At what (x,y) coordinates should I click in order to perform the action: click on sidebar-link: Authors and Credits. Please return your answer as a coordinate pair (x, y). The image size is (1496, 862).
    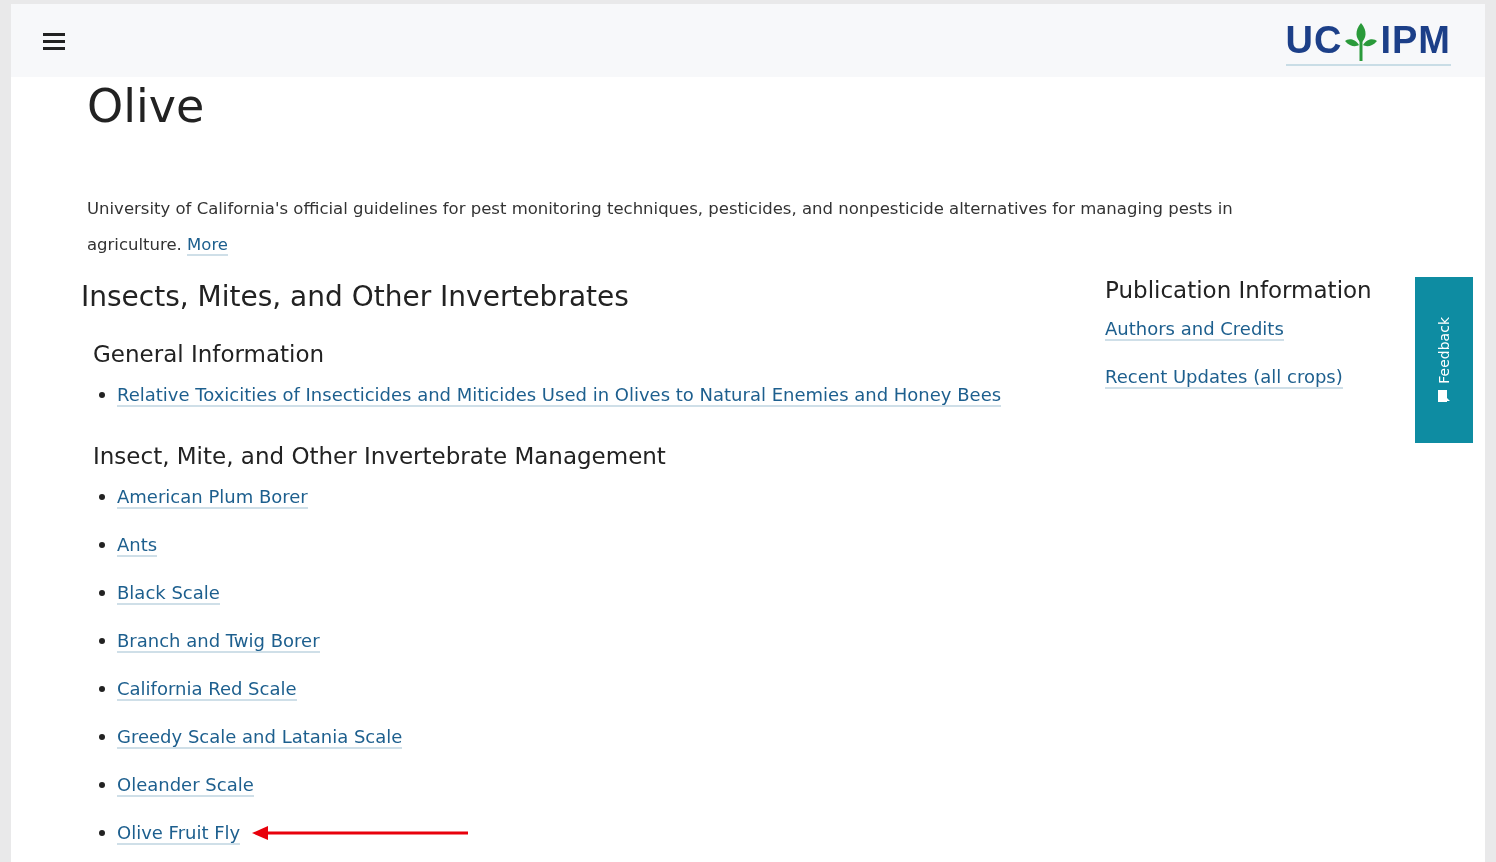
    Looking at the image, I should click on (1194, 329).